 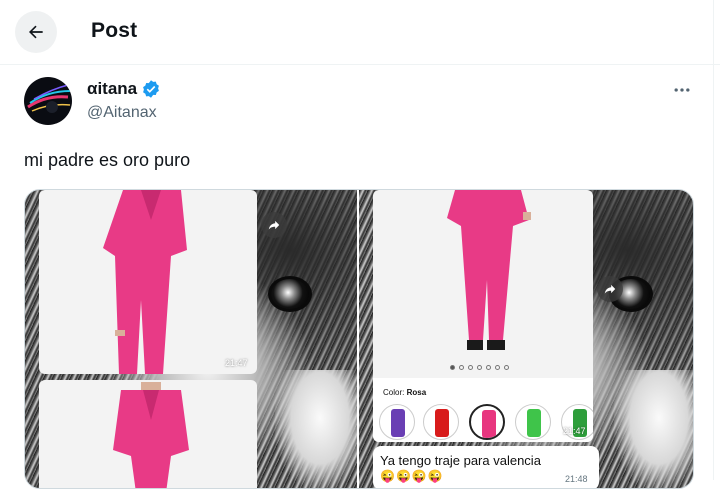 What do you see at coordinates (290, 294) in the screenshot?
I see `dog-eye` at bounding box center [290, 294].